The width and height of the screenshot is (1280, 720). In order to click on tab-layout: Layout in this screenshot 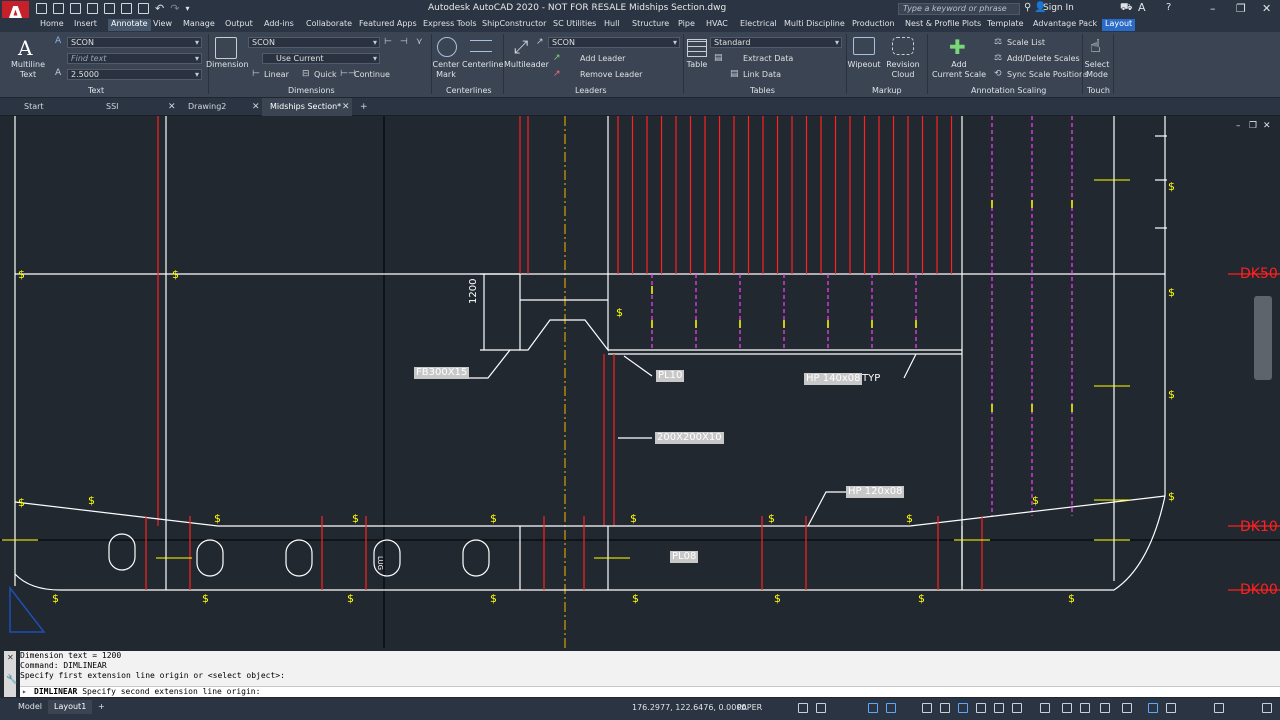, I will do `click(1119, 25)`.